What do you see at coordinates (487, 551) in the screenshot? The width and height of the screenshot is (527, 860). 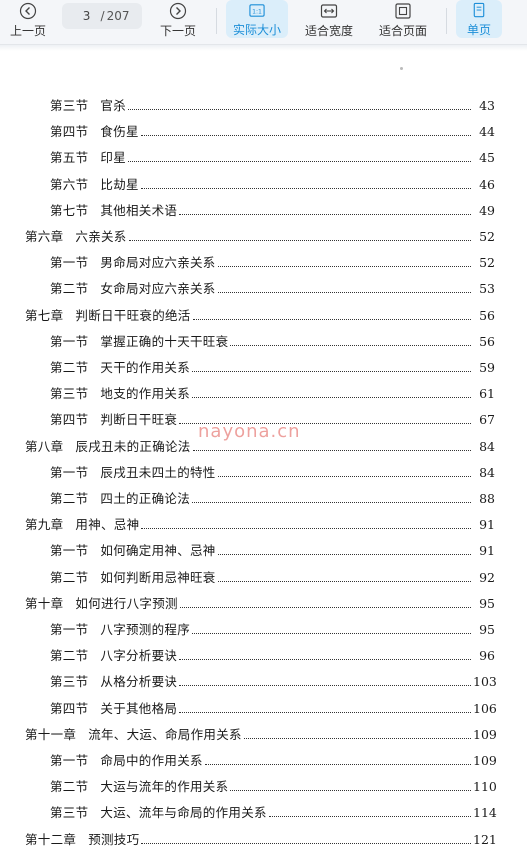 I see `toc-page-number: 91` at bounding box center [487, 551].